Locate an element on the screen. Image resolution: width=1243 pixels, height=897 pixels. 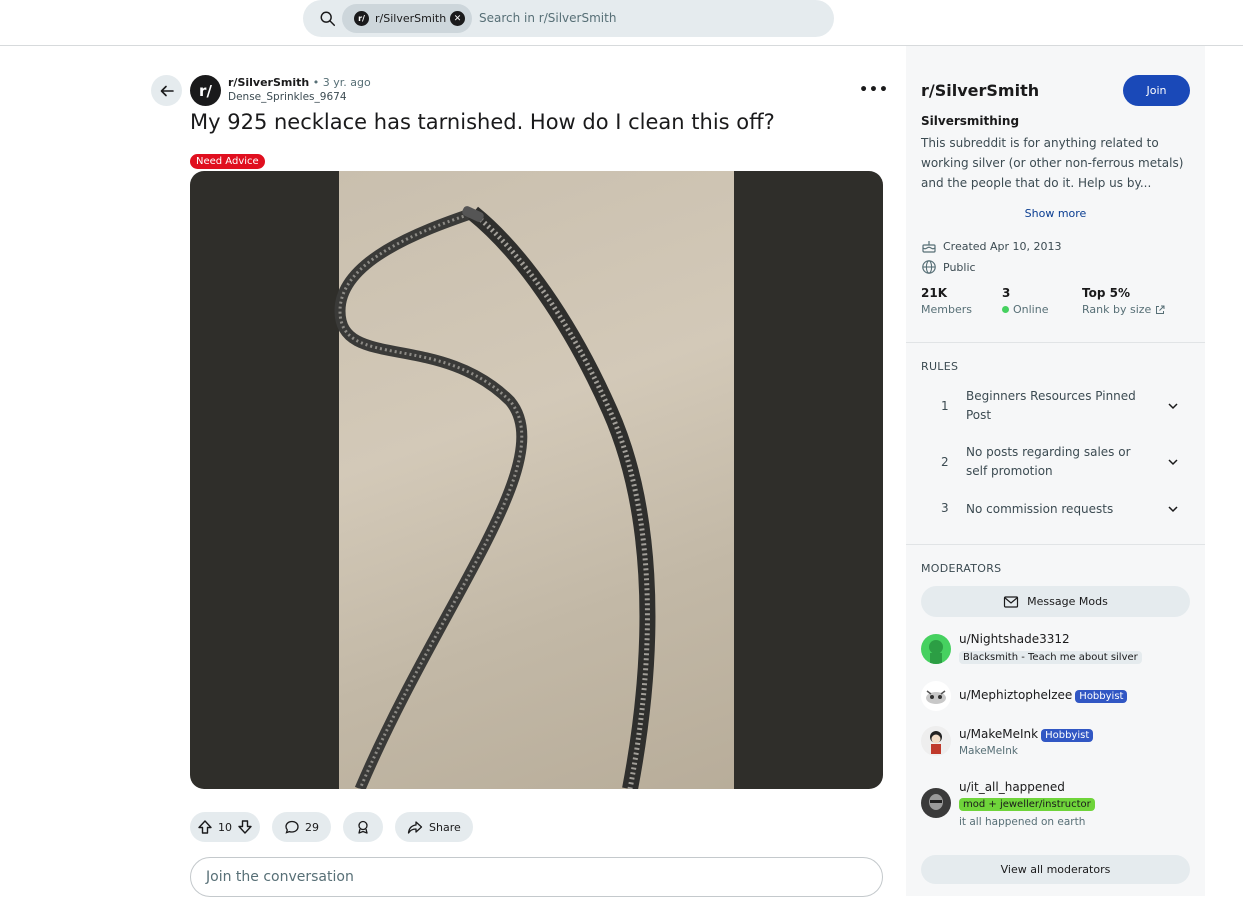
award-icon is located at coordinates (363, 827).